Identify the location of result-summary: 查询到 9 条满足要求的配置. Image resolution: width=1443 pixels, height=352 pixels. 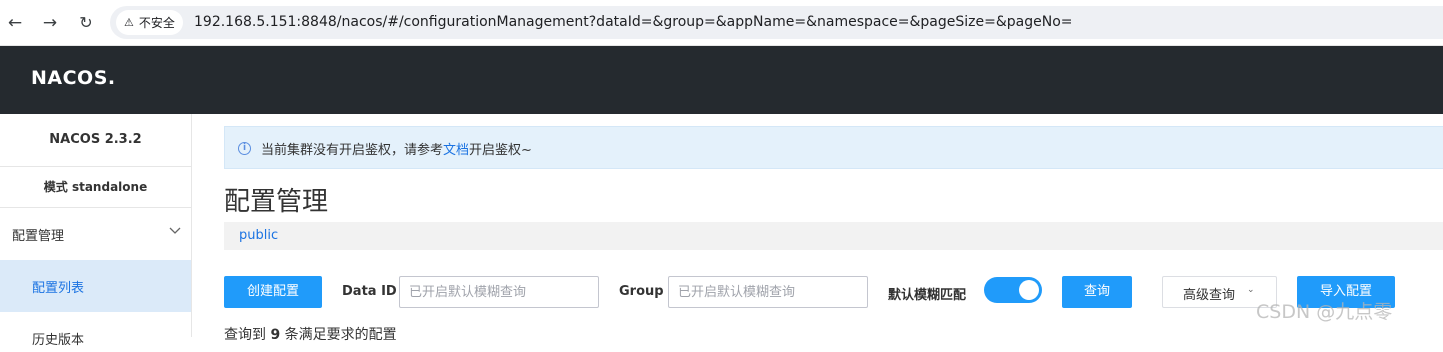
(310, 334).